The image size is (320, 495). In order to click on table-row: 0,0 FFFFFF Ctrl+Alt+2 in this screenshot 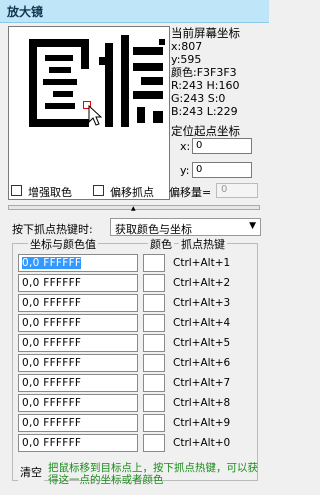, I will do `click(138, 283)`.